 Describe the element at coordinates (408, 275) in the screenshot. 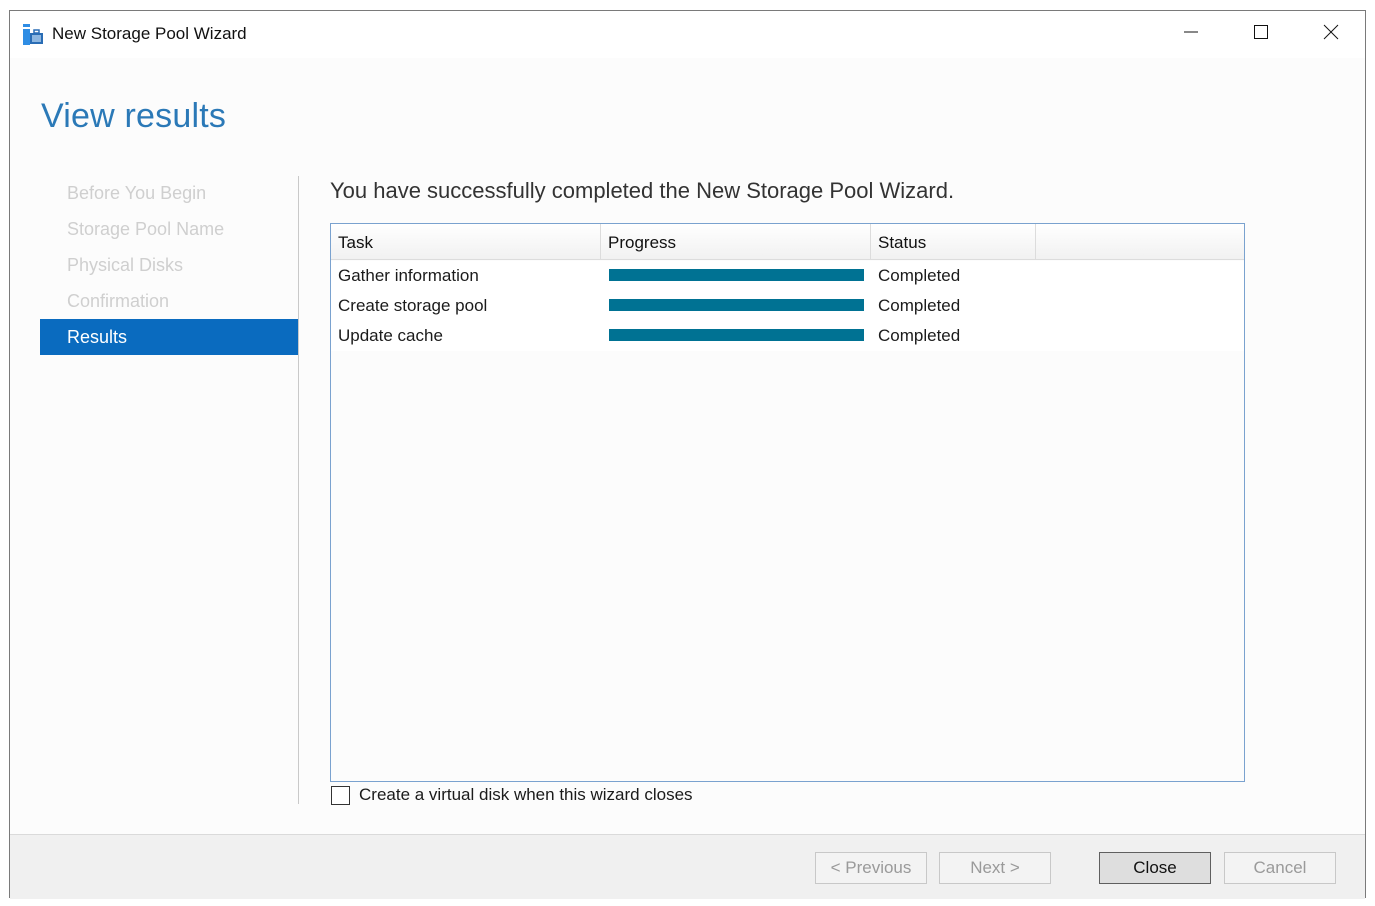

I see `task-name: Gather information` at that location.